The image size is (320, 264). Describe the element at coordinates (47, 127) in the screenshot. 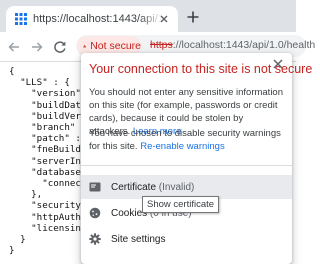

I see `json-line: "branch" :` at that location.